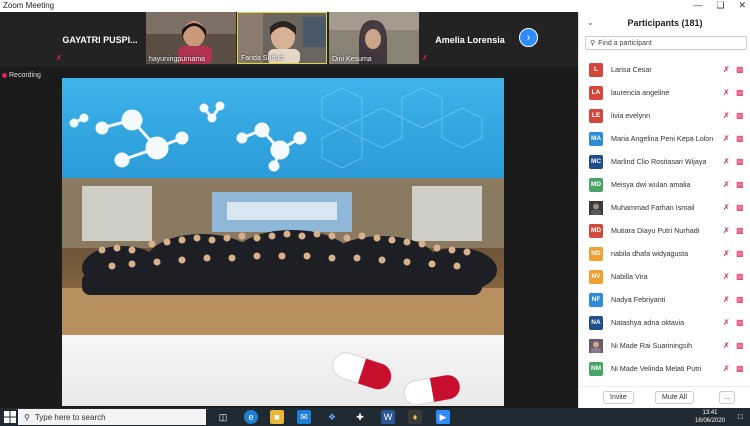  I want to click on participant-row: MC Marlind Clio Rositasari Wijaya ✗ ▩, so click(664, 161).